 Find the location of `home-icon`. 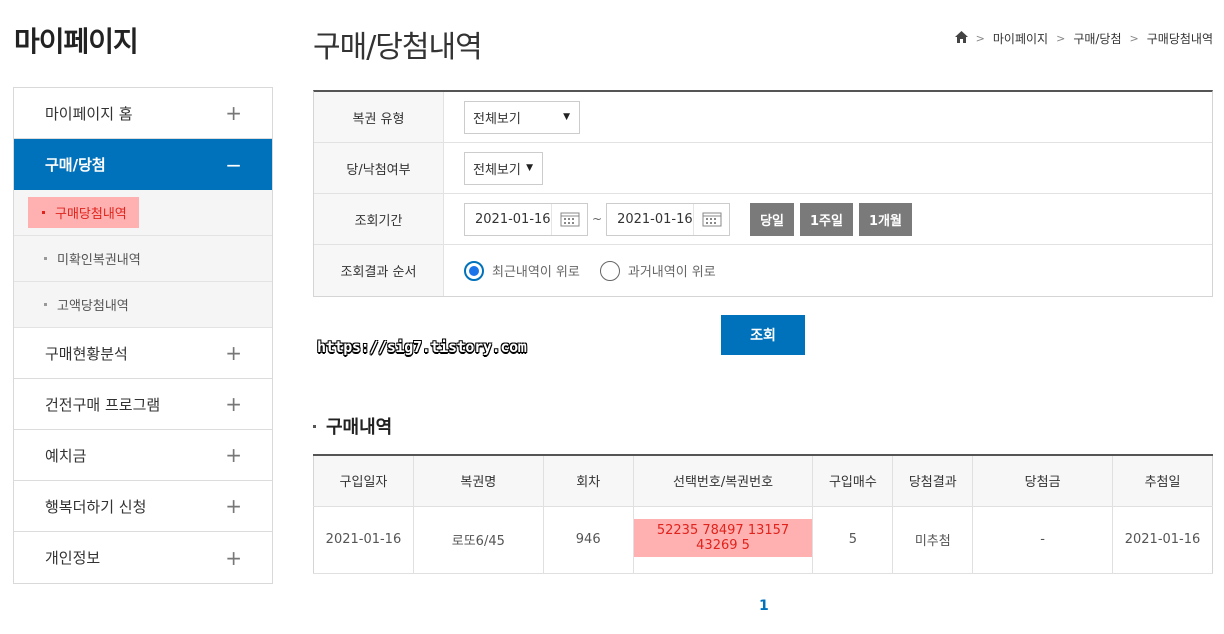

home-icon is located at coordinates (961, 38).